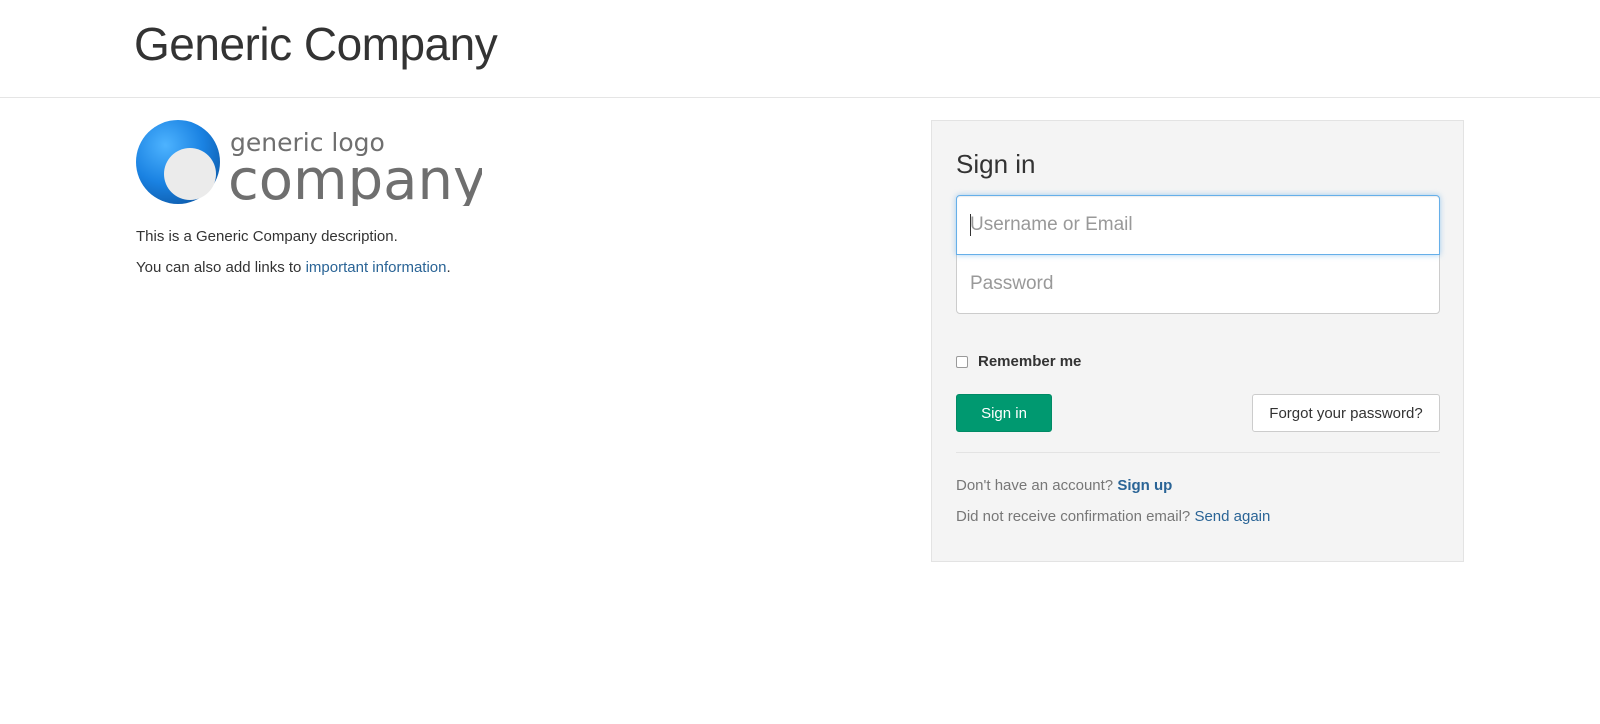 This screenshot has height=724, width=1600. Describe the element at coordinates (1198, 225) in the screenshot. I see `username-input` at that location.